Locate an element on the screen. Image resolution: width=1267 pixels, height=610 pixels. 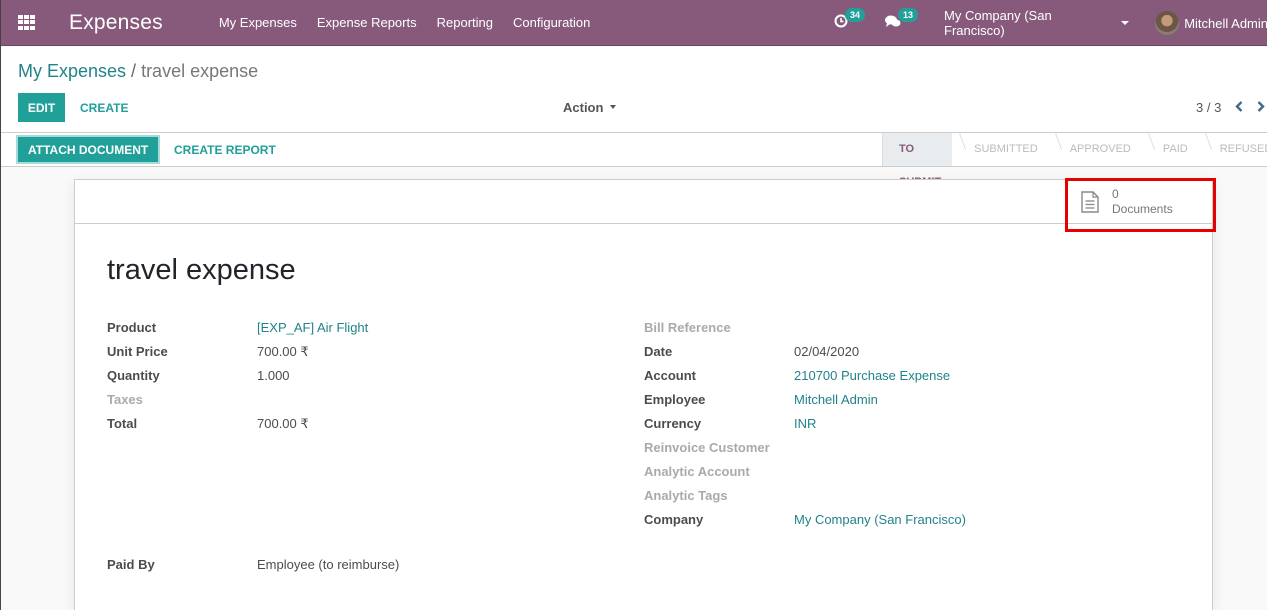
field-analytic-tags: Analytic Tags is located at coordinates (805, 496).